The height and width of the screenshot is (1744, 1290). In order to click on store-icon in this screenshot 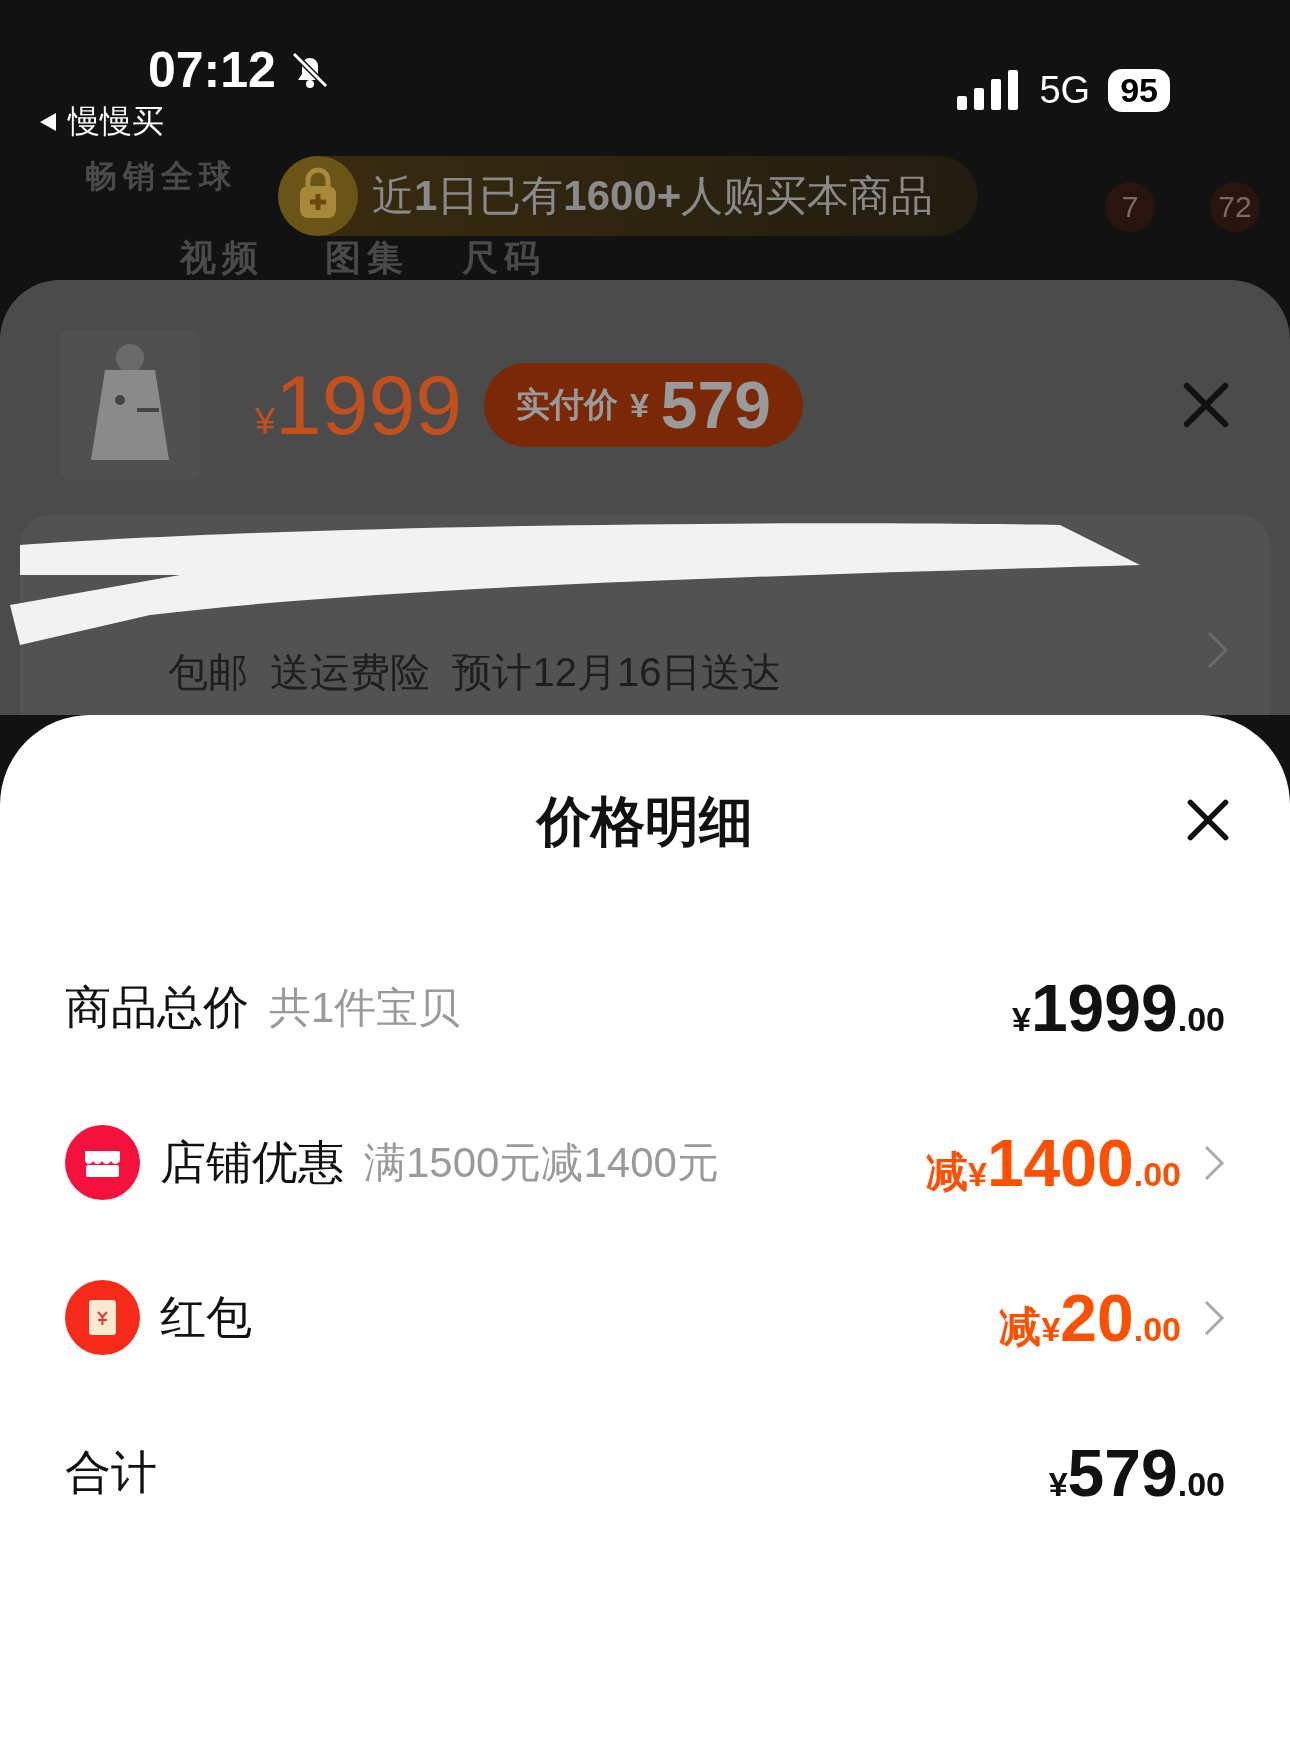, I will do `click(102, 1162)`.